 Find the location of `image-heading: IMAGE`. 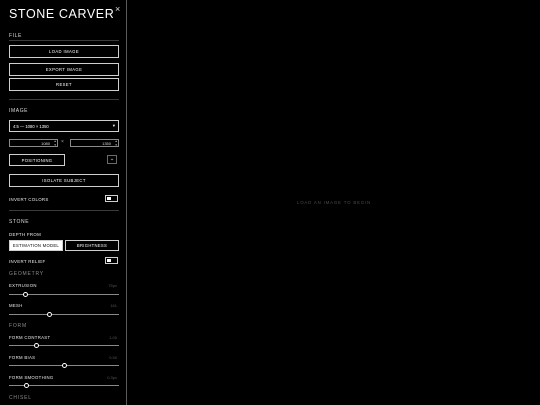

image-heading: IMAGE is located at coordinates (19, 111).